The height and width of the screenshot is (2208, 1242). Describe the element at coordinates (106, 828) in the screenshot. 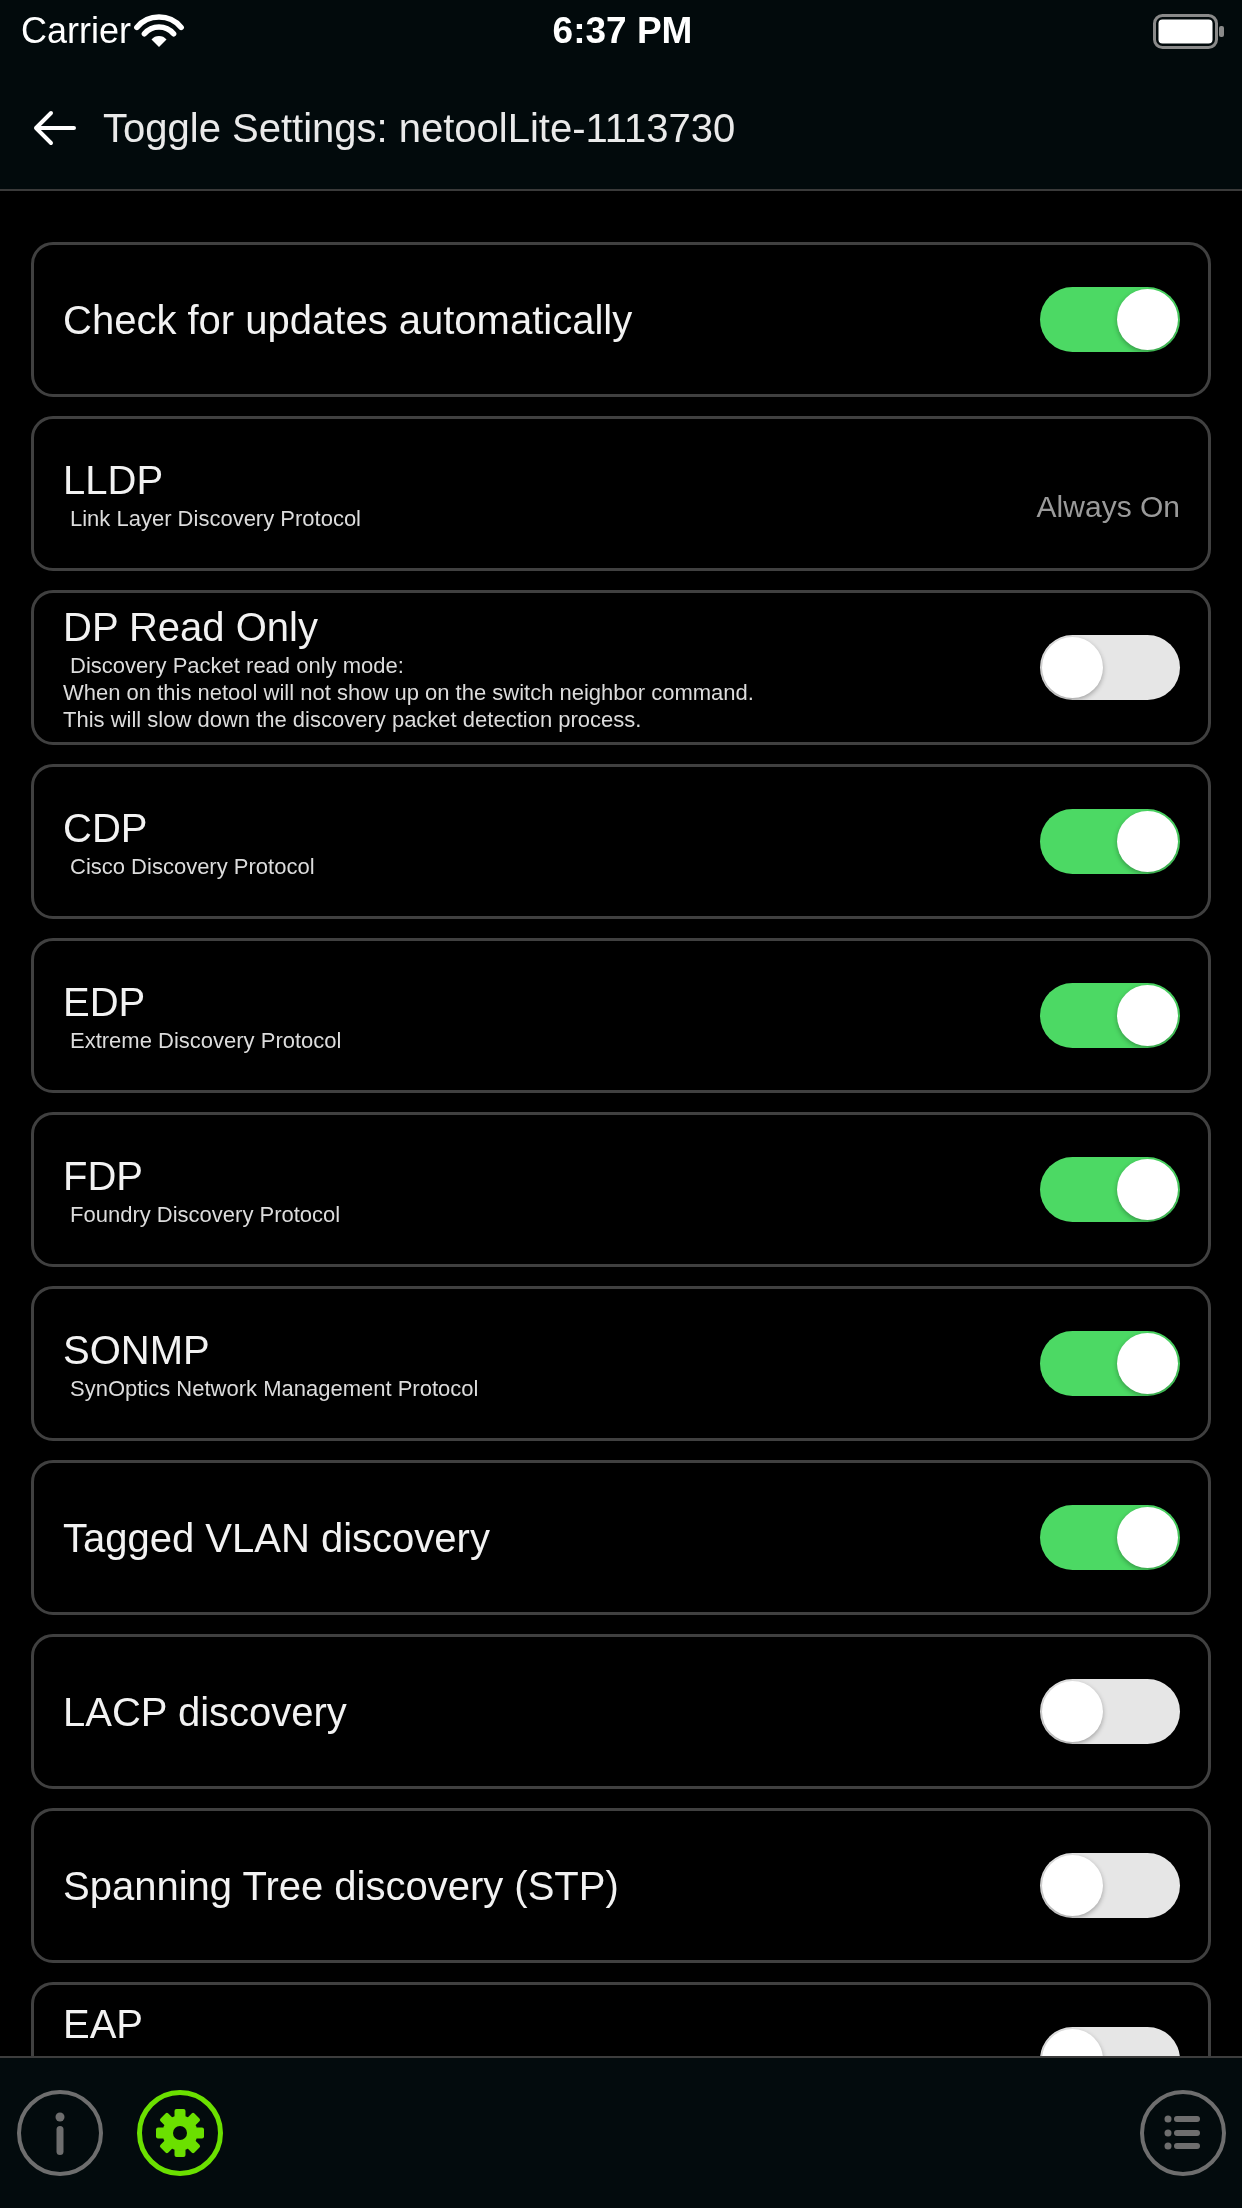

I see `setting-title: CDP` at that location.